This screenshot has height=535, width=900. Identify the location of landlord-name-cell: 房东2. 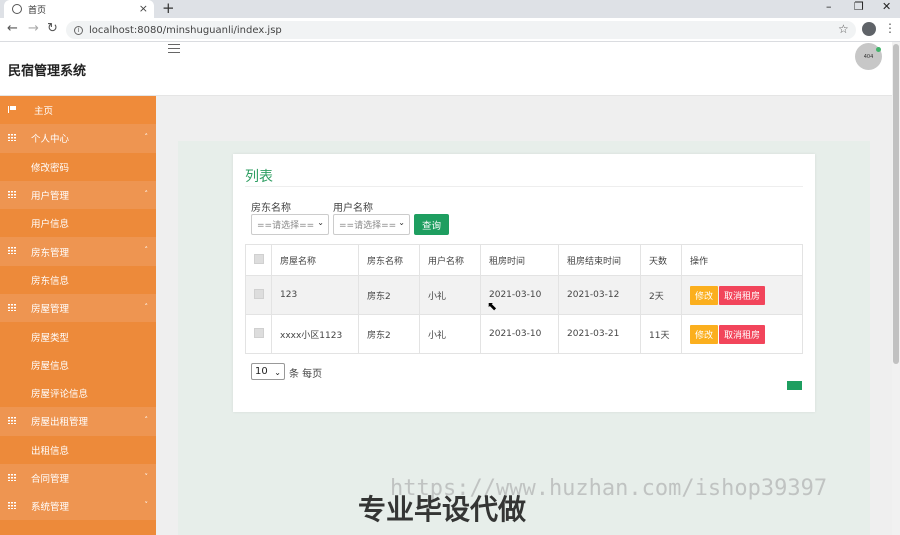
(389, 295).